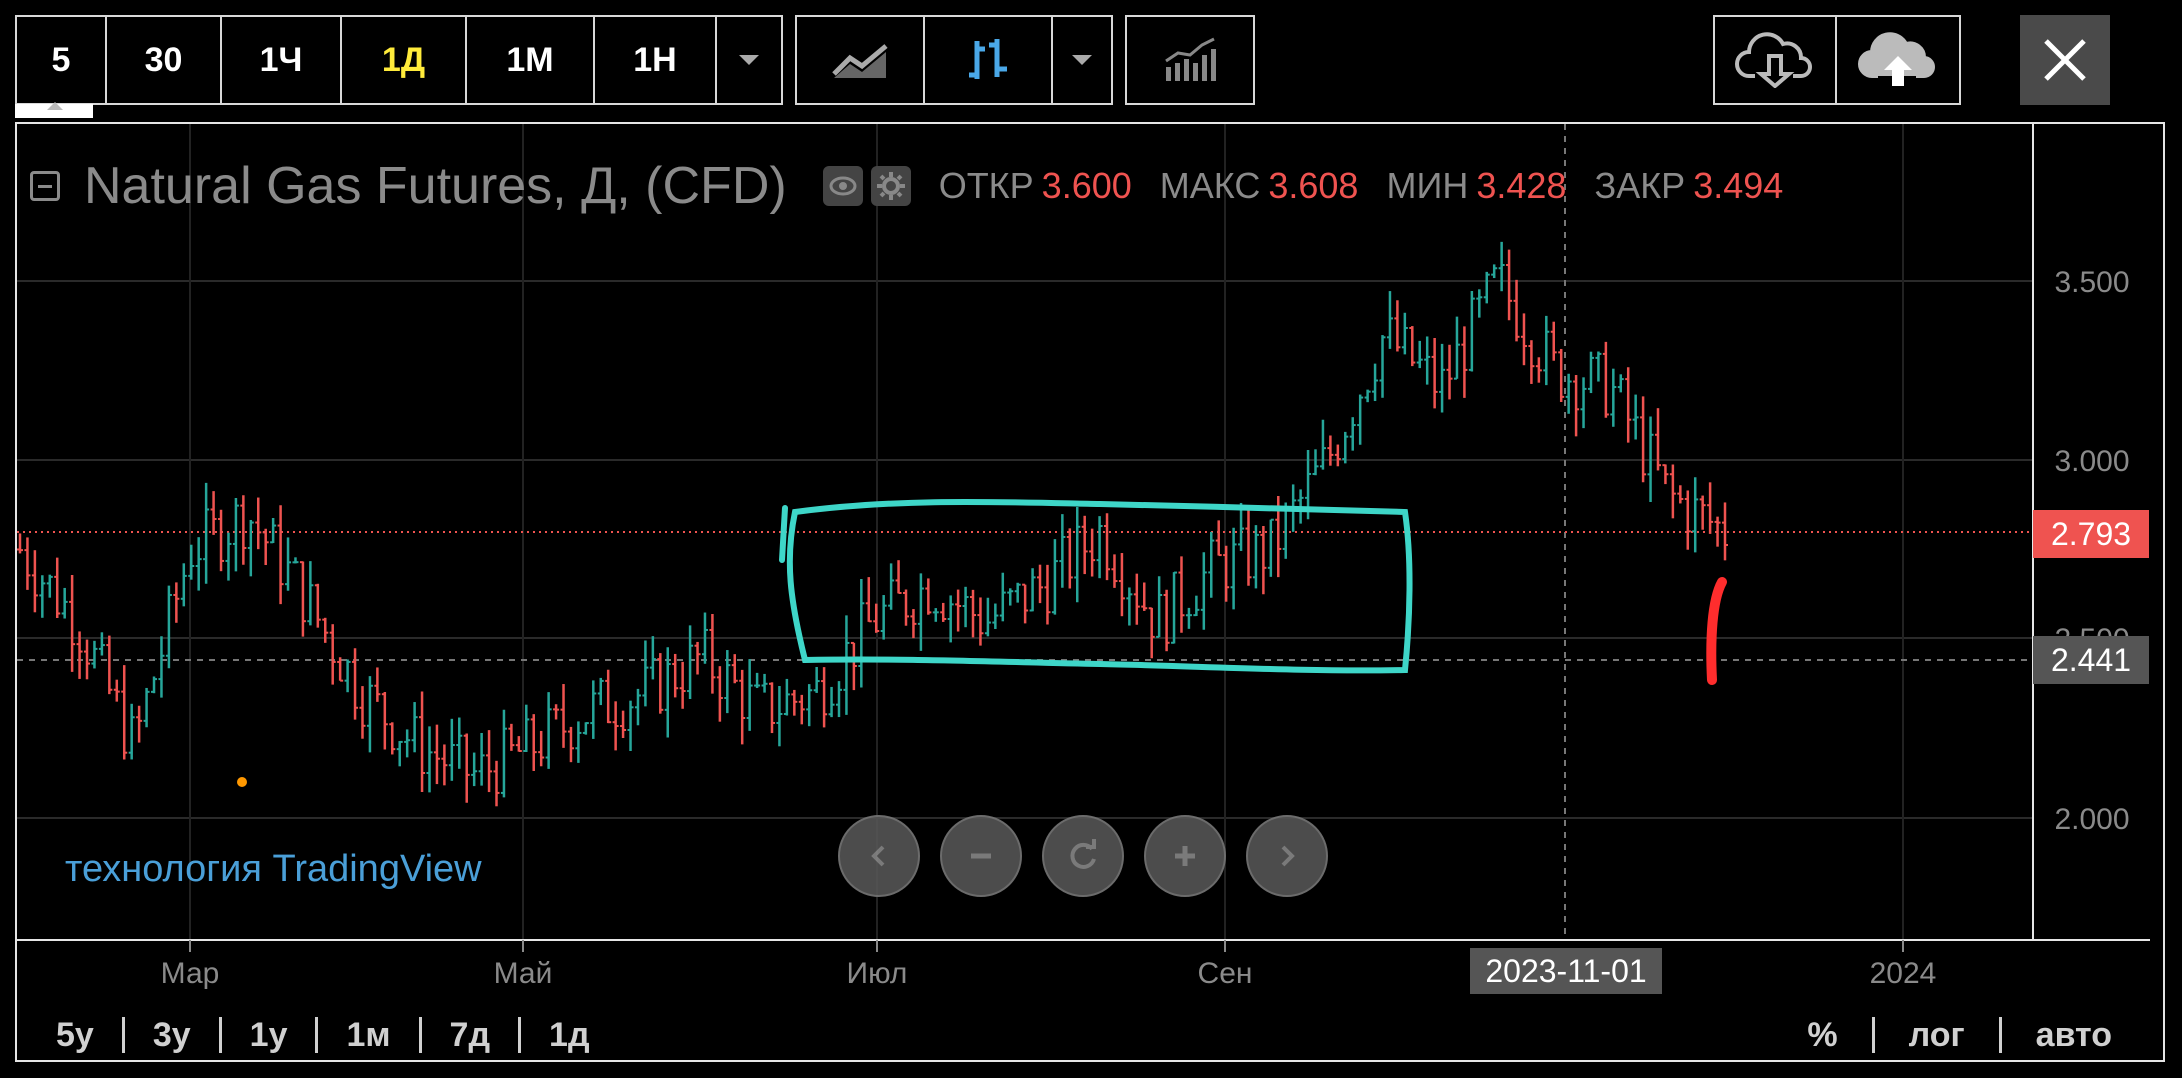  Describe the element at coordinates (1566, 971) in the screenshot. I see `cursor-date-label: 2023-11-01` at that location.